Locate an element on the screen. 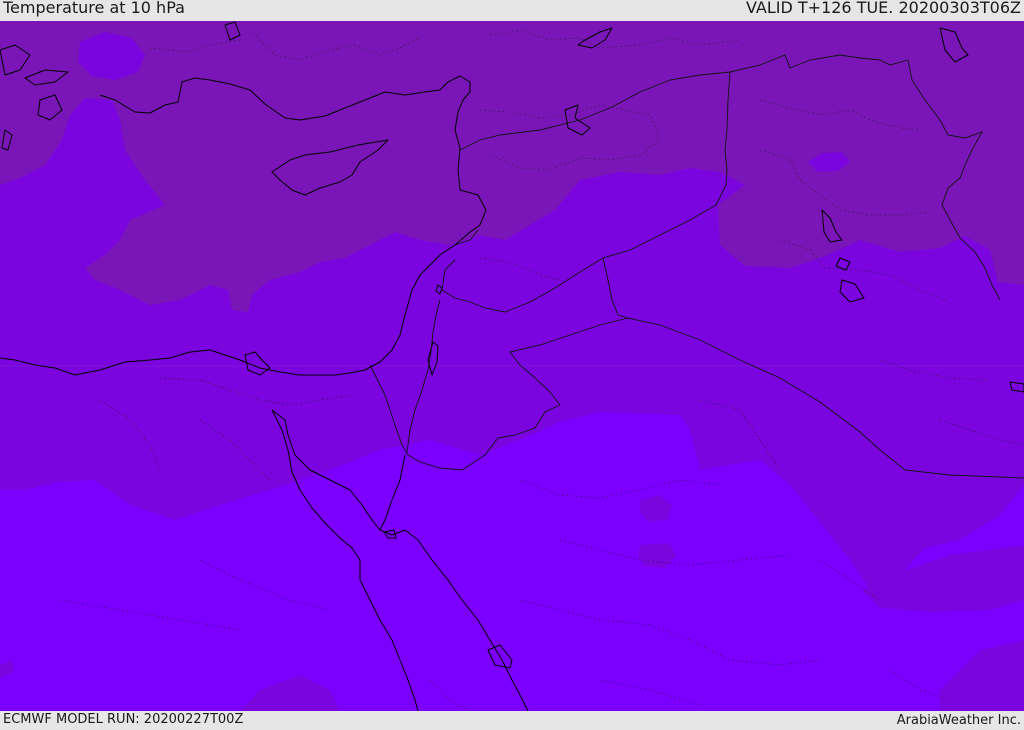  map-title: Temperature at 10 hPa is located at coordinates (94, 8).